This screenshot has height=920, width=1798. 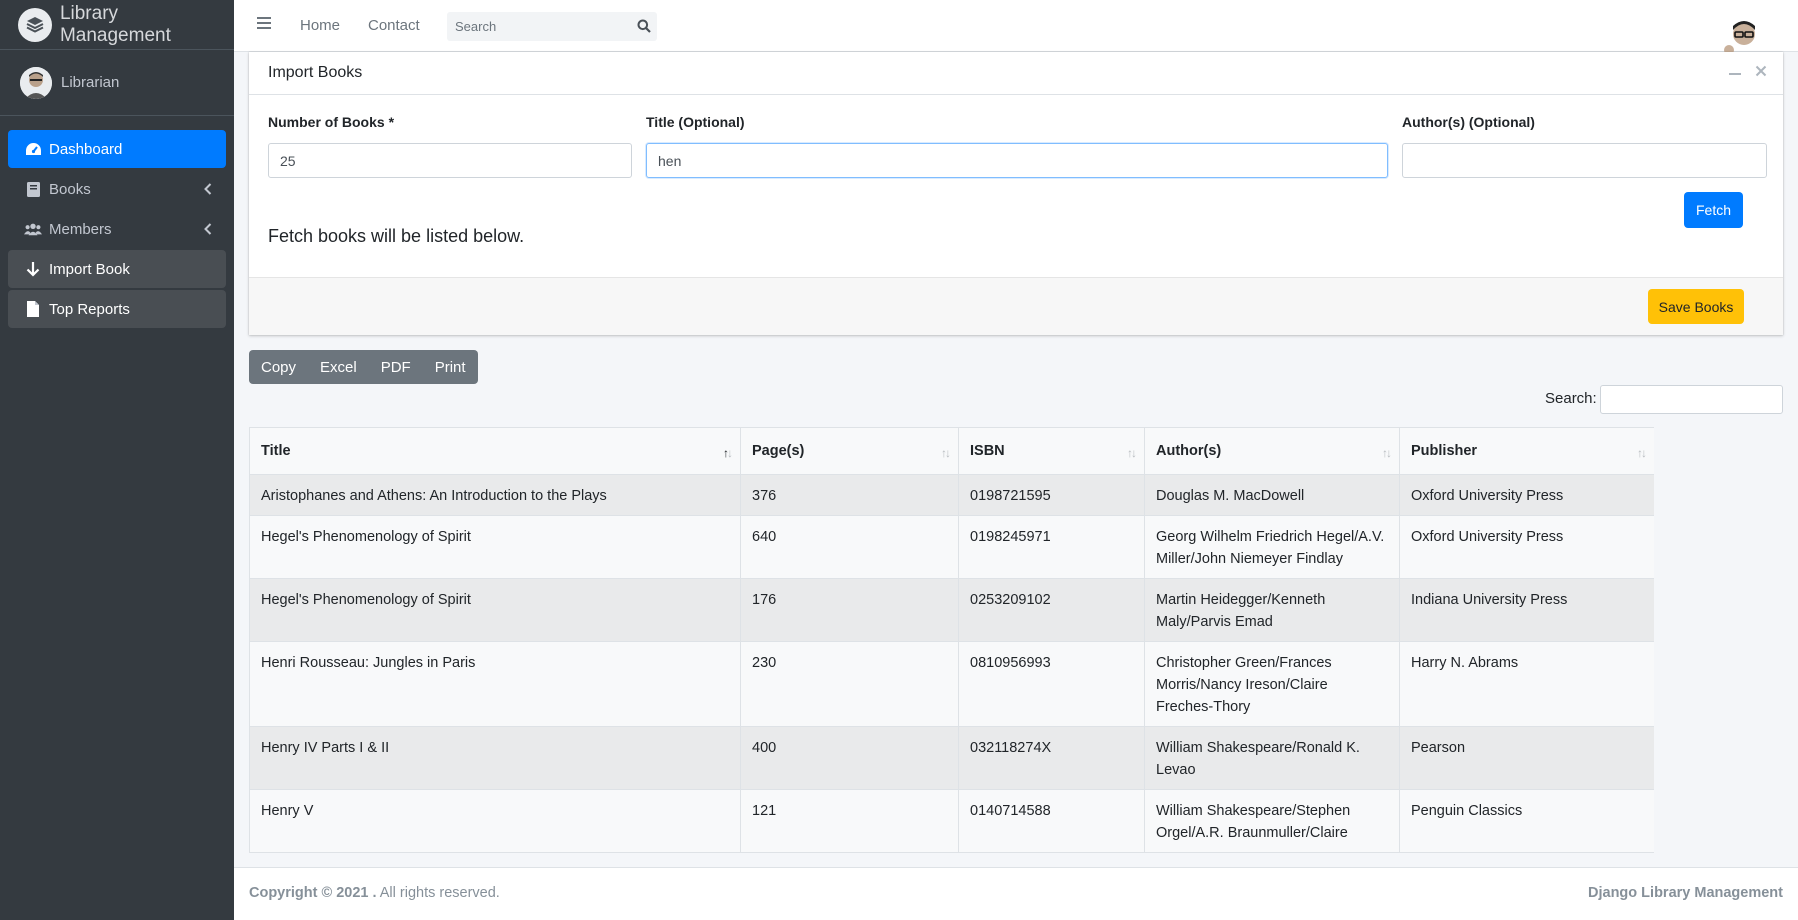 What do you see at coordinates (695, 122) in the screenshot?
I see `title-label: Title (Optional)` at bounding box center [695, 122].